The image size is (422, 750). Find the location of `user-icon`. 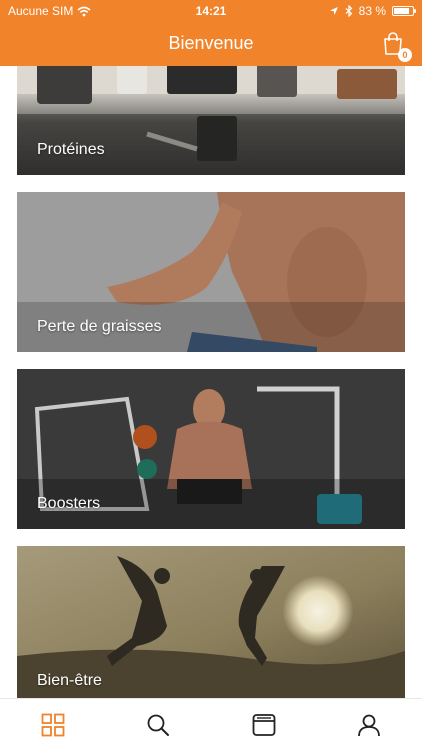

user-icon is located at coordinates (369, 725).